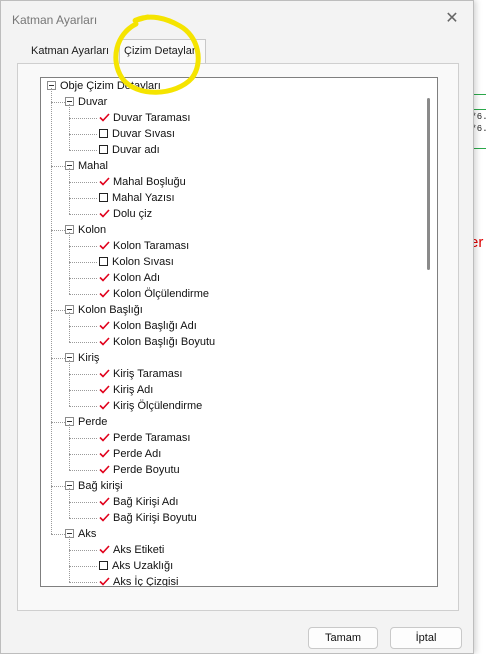  Describe the element at coordinates (143, 134) in the screenshot. I see `tree-item-label: Duvar Sıvası` at that location.